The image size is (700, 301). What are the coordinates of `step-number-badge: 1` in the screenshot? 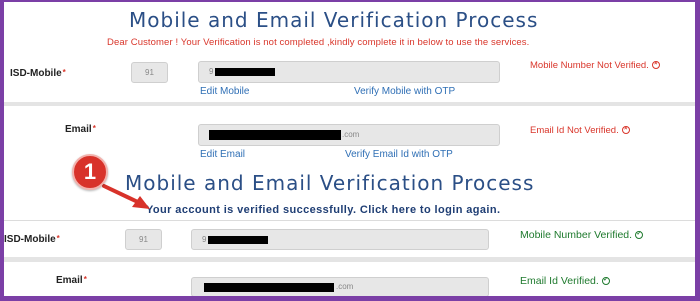 It's located at (90, 172).